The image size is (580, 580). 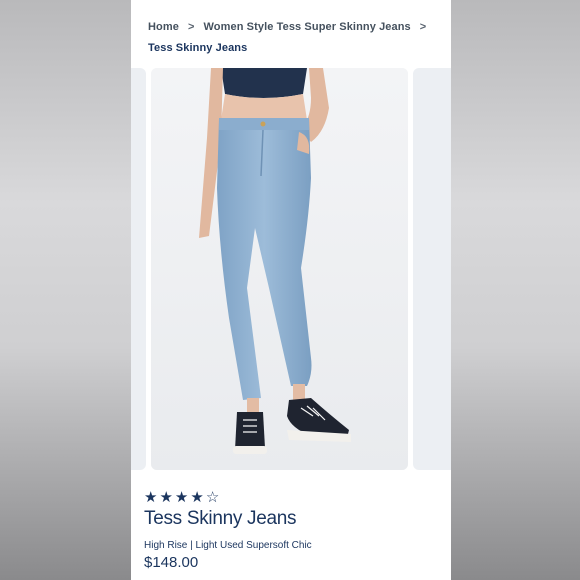 What do you see at coordinates (298, 48) in the screenshot?
I see `breadcrumb-current: Tess Skinny Jeans` at bounding box center [298, 48].